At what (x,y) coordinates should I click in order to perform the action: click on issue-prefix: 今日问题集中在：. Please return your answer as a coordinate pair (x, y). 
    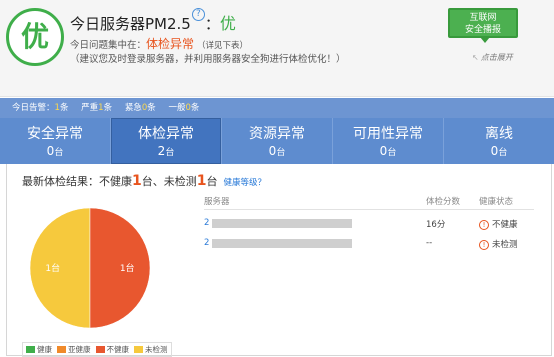
    Looking at the image, I should click on (108, 45).